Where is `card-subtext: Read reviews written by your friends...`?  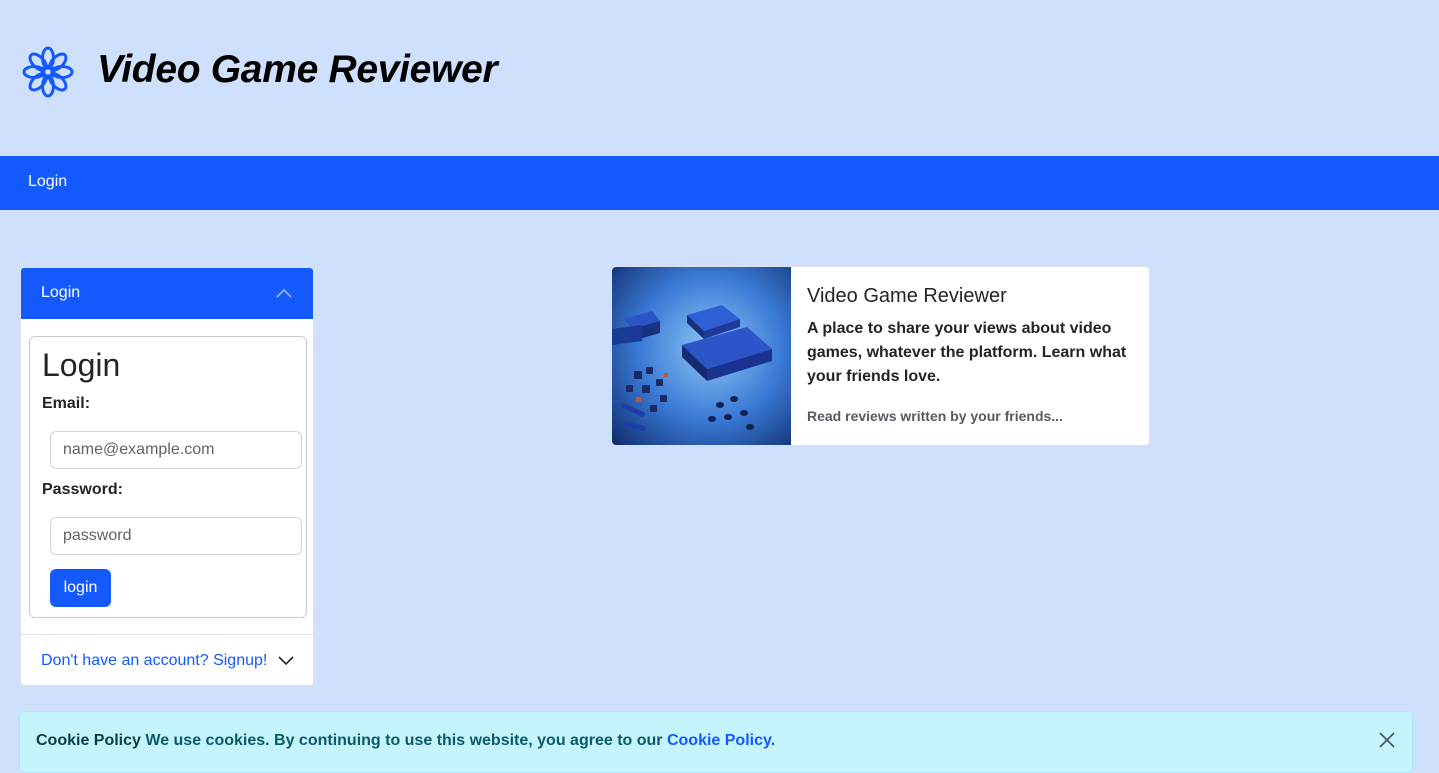
card-subtext: Read reviews written by your friends... is located at coordinates (935, 416).